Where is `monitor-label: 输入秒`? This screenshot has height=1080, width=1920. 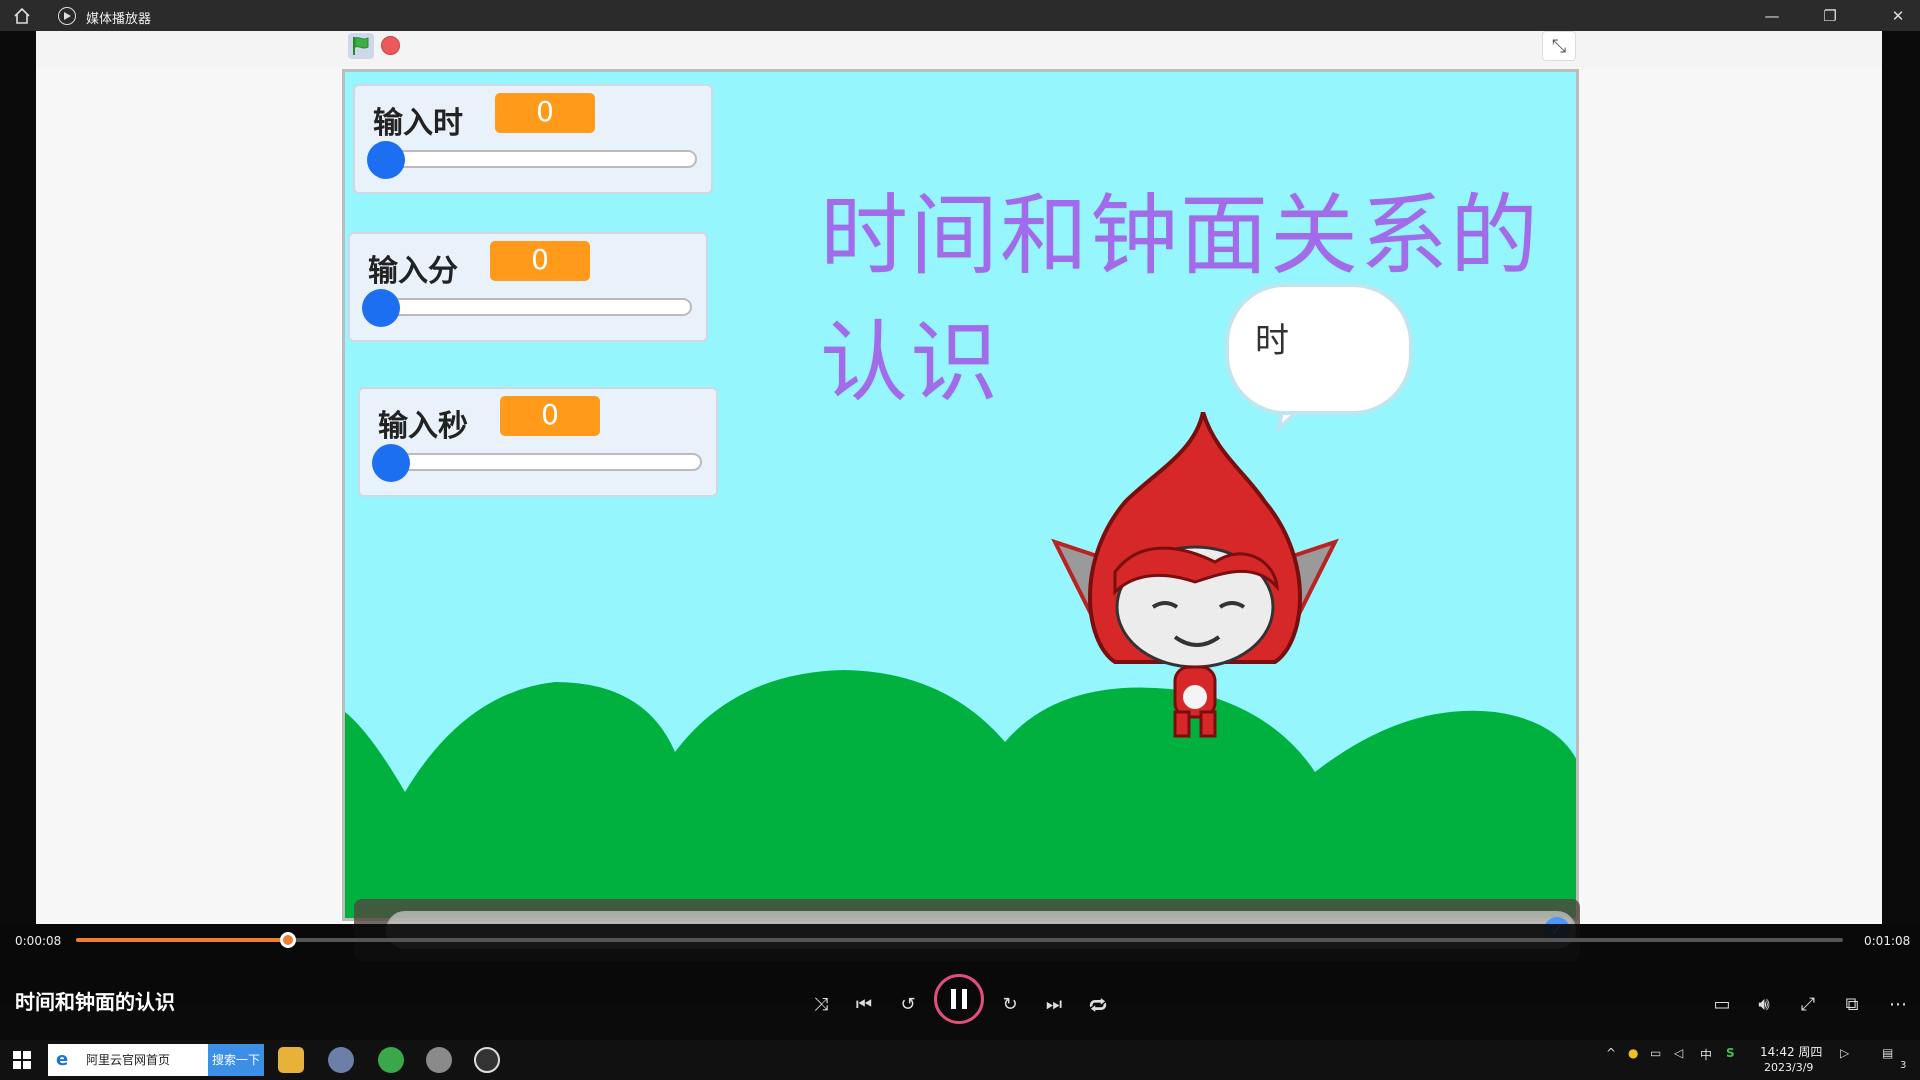
monitor-label: 输入秒 is located at coordinates (423, 426).